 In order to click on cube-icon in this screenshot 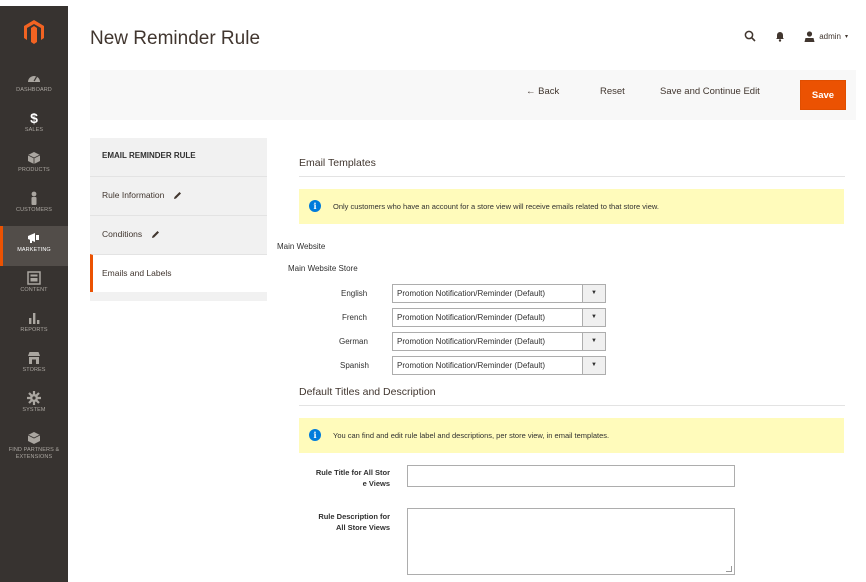, I will do `click(34, 158)`.